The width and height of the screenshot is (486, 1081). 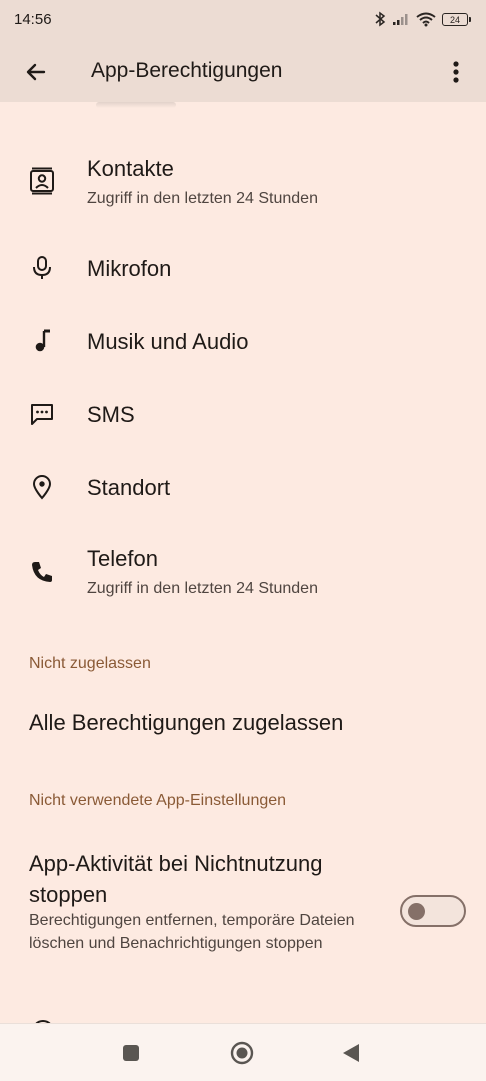 What do you see at coordinates (433, 911) in the screenshot?
I see `pause-app-activity-toggle` at bounding box center [433, 911].